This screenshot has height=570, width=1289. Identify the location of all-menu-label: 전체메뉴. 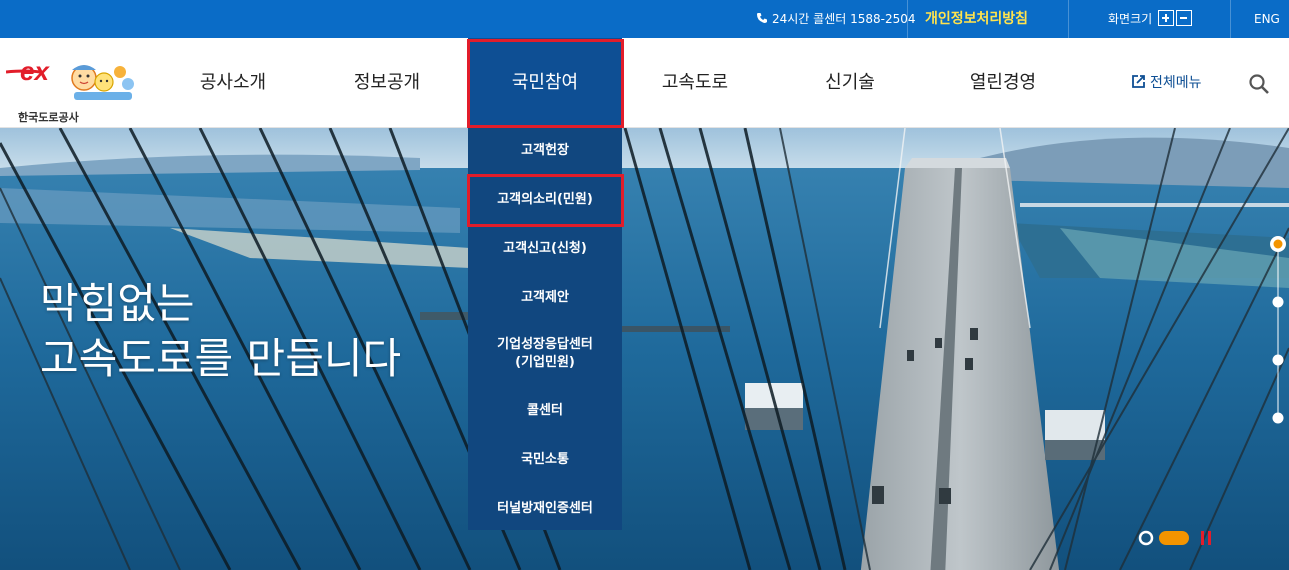
(1176, 83).